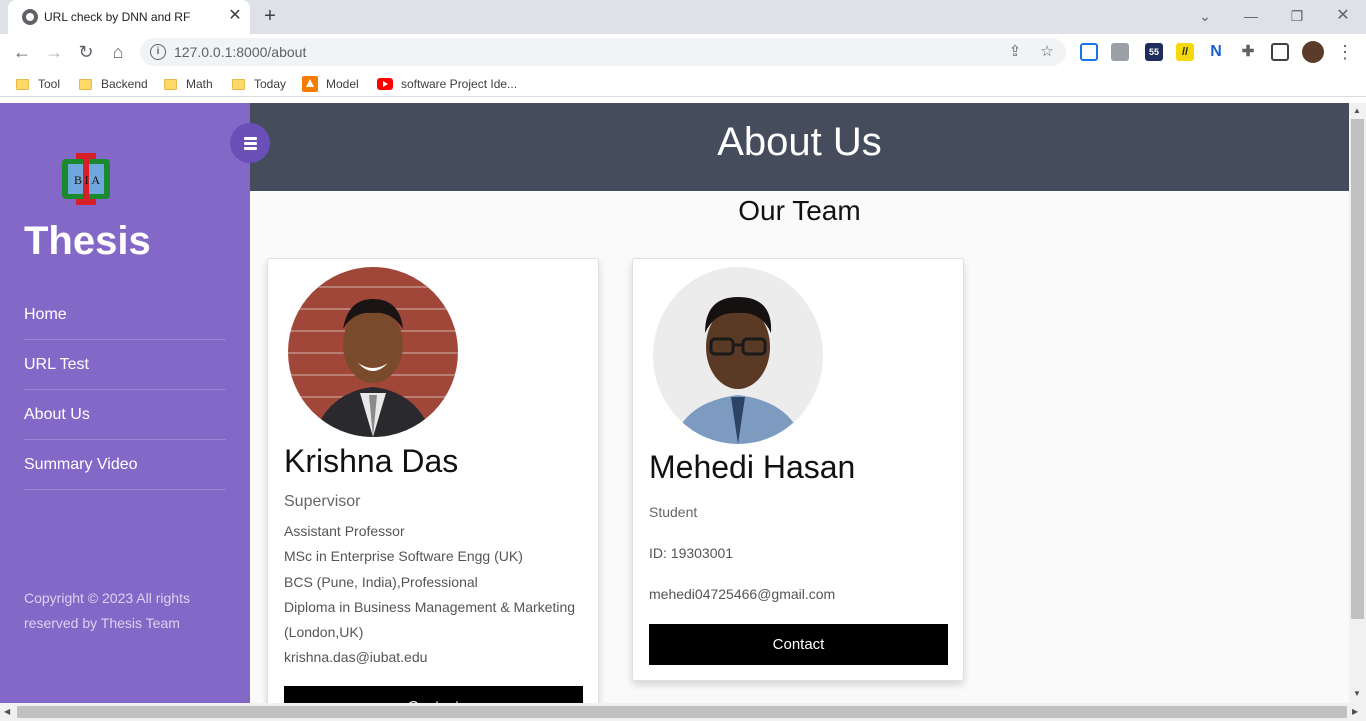 This screenshot has width=1366, height=721. I want to click on close-window-button: ✕, so click(1343, 16).